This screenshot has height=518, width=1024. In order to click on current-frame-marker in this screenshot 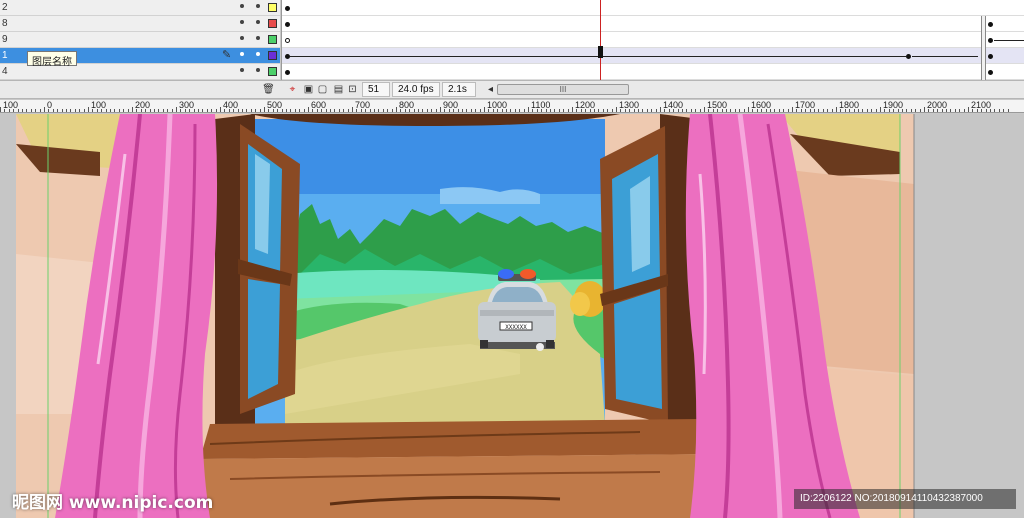, I will do `click(600, 52)`.